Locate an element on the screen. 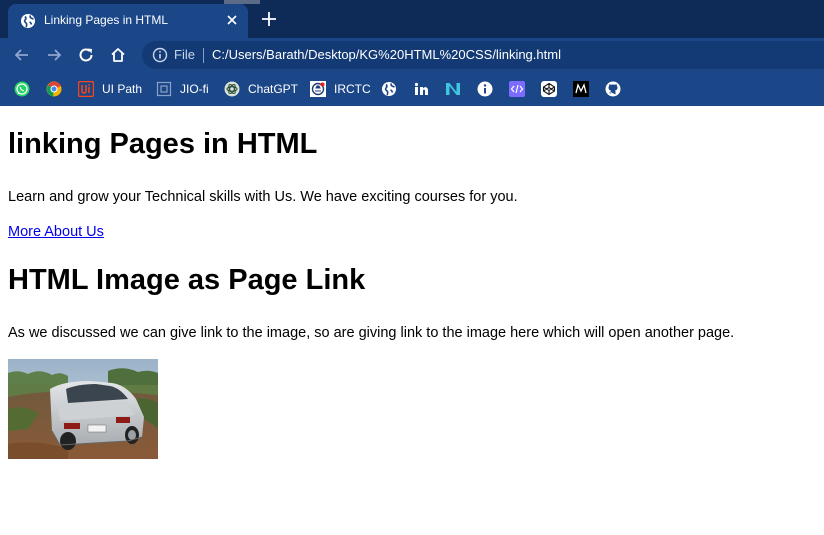  chrome-web-icon is located at coordinates (54, 89).